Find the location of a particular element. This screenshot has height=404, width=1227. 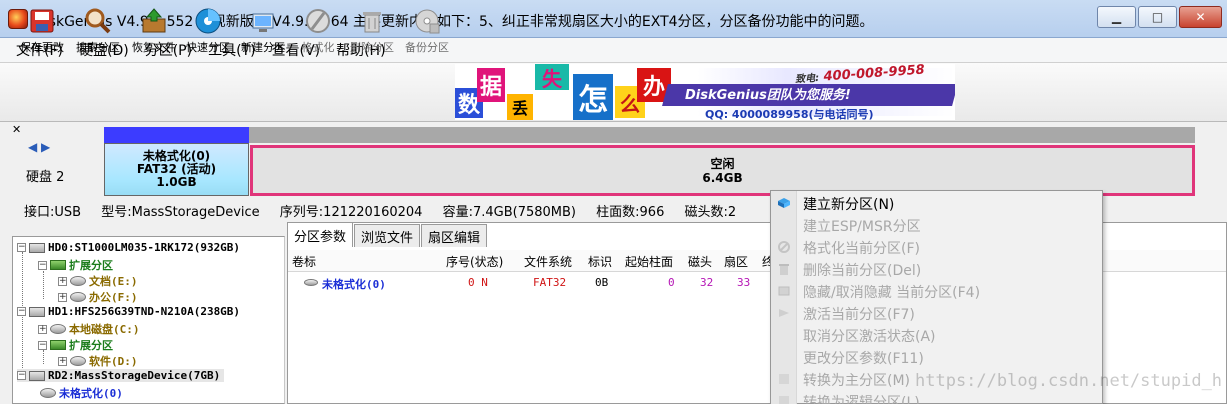

close-icon: ✕ is located at coordinates (1200, 17).